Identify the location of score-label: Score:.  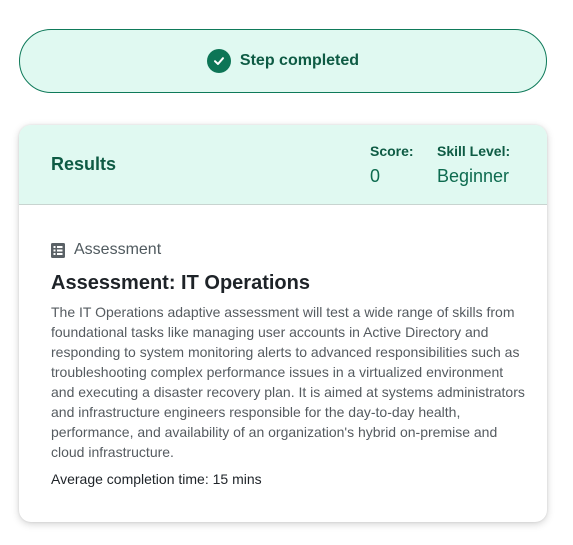
(392, 151).